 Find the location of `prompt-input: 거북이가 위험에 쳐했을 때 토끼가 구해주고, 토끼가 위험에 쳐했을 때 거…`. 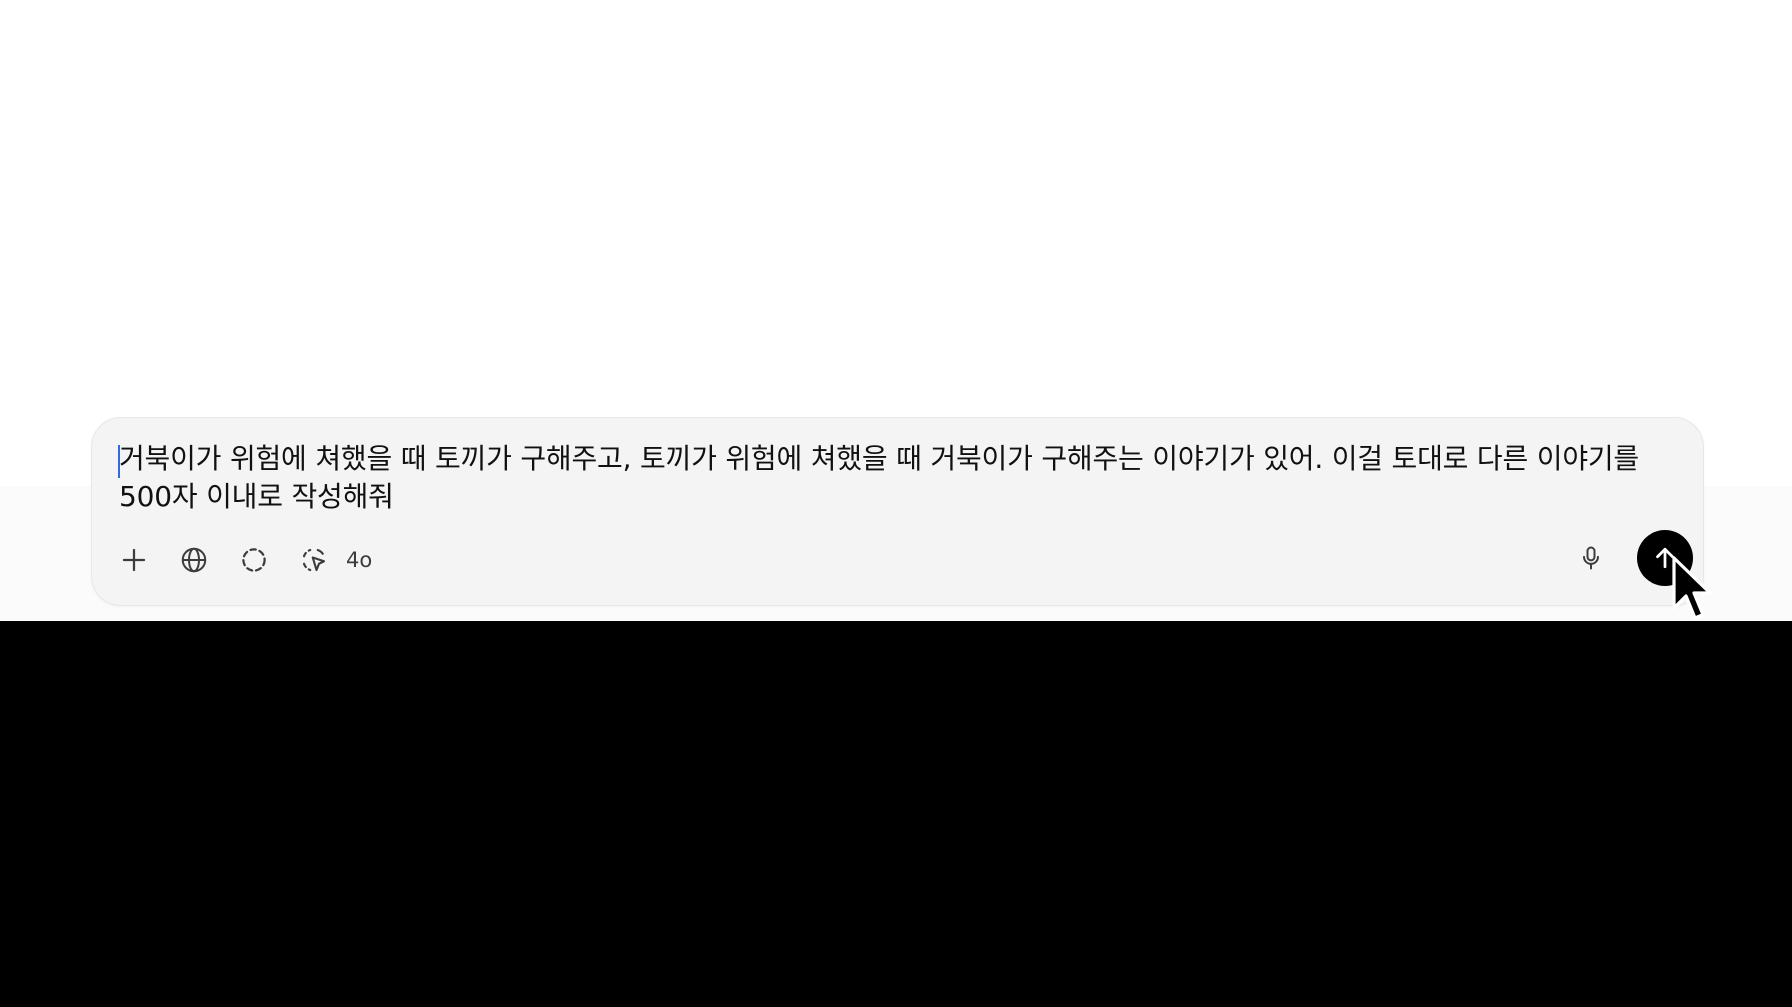

prompt-input: 거북이가 위험에 쳐했을 때 토끼가 구해주고, 토끼가 위험에 쳐했을 때 거… is located at coordinates (899, 478).